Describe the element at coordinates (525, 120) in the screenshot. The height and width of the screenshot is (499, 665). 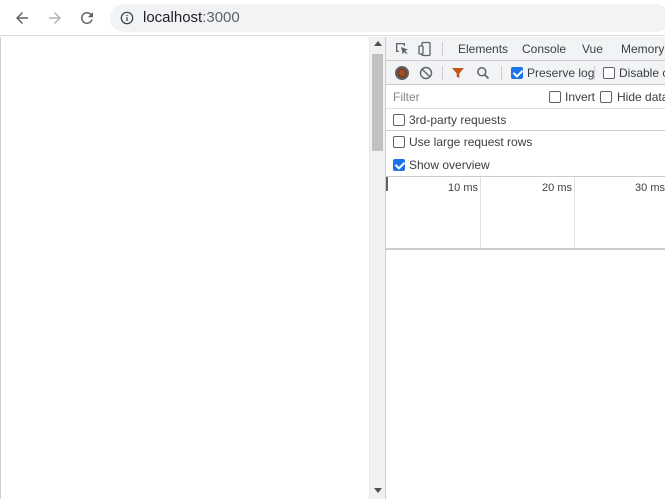
I see `third-party-row: 3rd-party requests` at that location.